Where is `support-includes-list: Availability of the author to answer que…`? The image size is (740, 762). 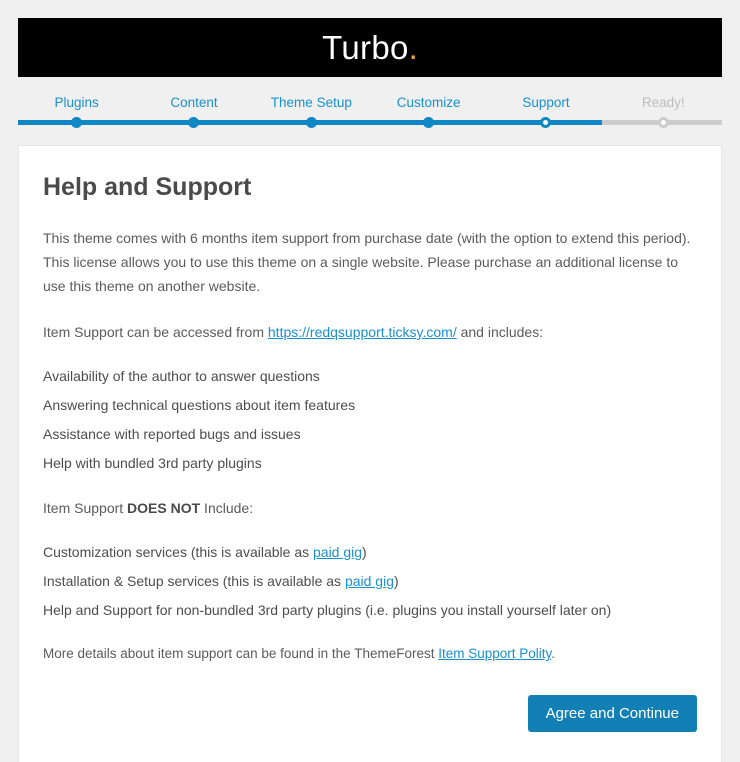 support-includes-list: Availability of the author to answer que… is located at coordinates (370, 420).